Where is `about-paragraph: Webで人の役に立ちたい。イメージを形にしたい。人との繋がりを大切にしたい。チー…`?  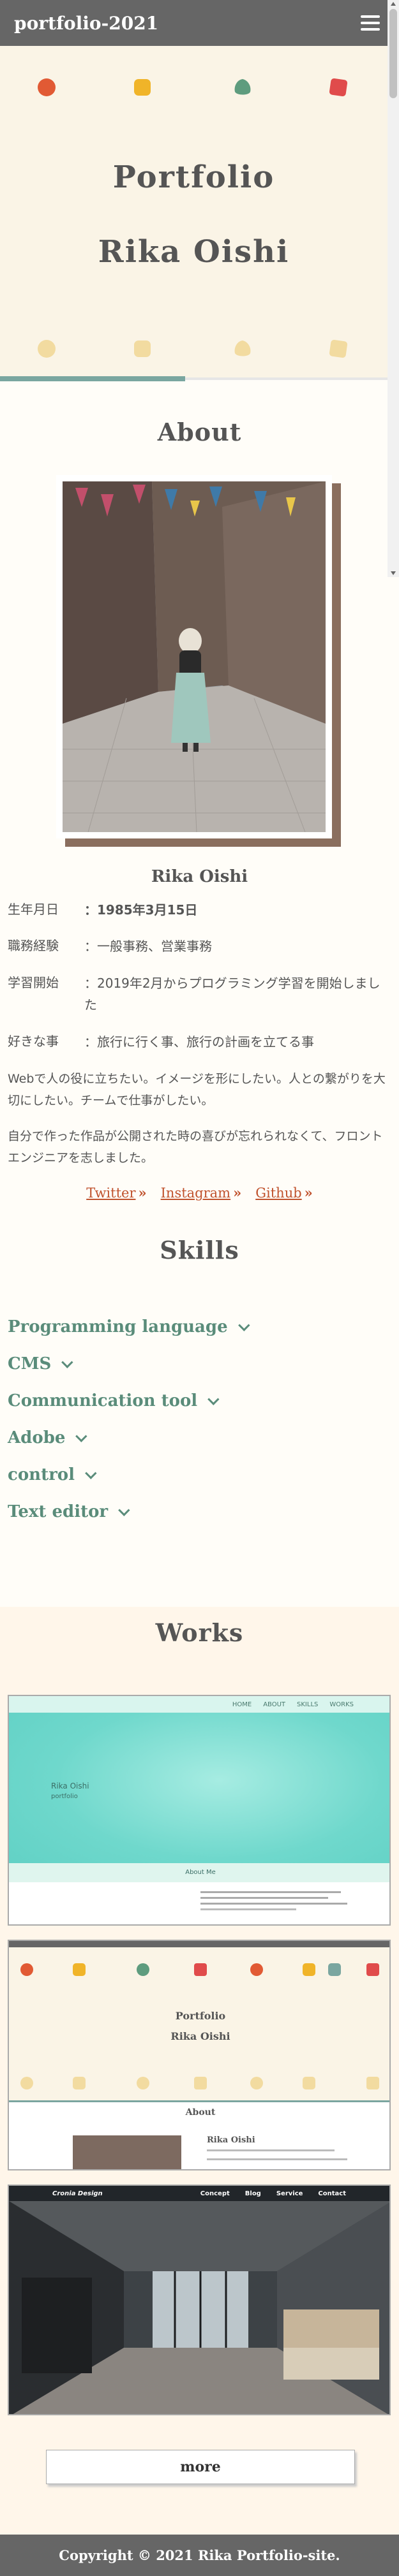
about-paragraph: Webで人の役に立ちたい。イメージを形にしたい。人との繋がりを大切にしたい。チー… is located at coordinates (197, 1090).